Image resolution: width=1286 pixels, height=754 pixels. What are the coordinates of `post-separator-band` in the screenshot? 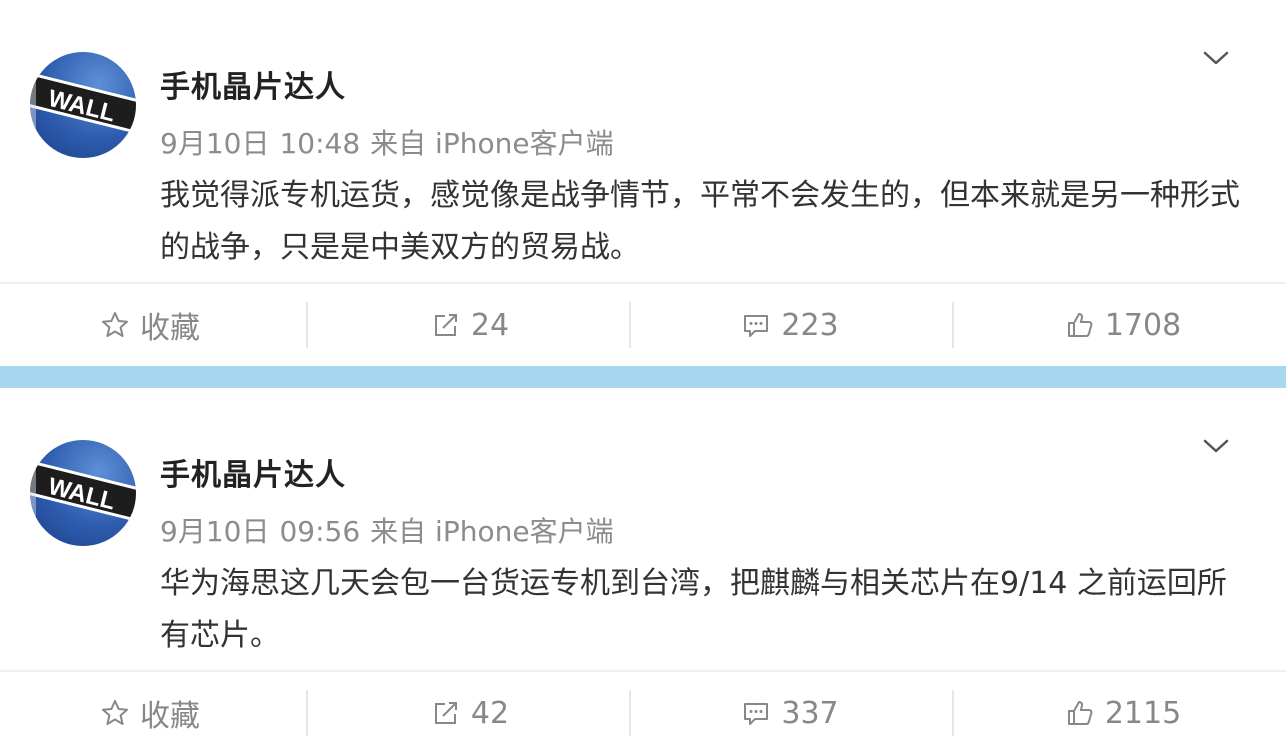 It's located at (643, 377).